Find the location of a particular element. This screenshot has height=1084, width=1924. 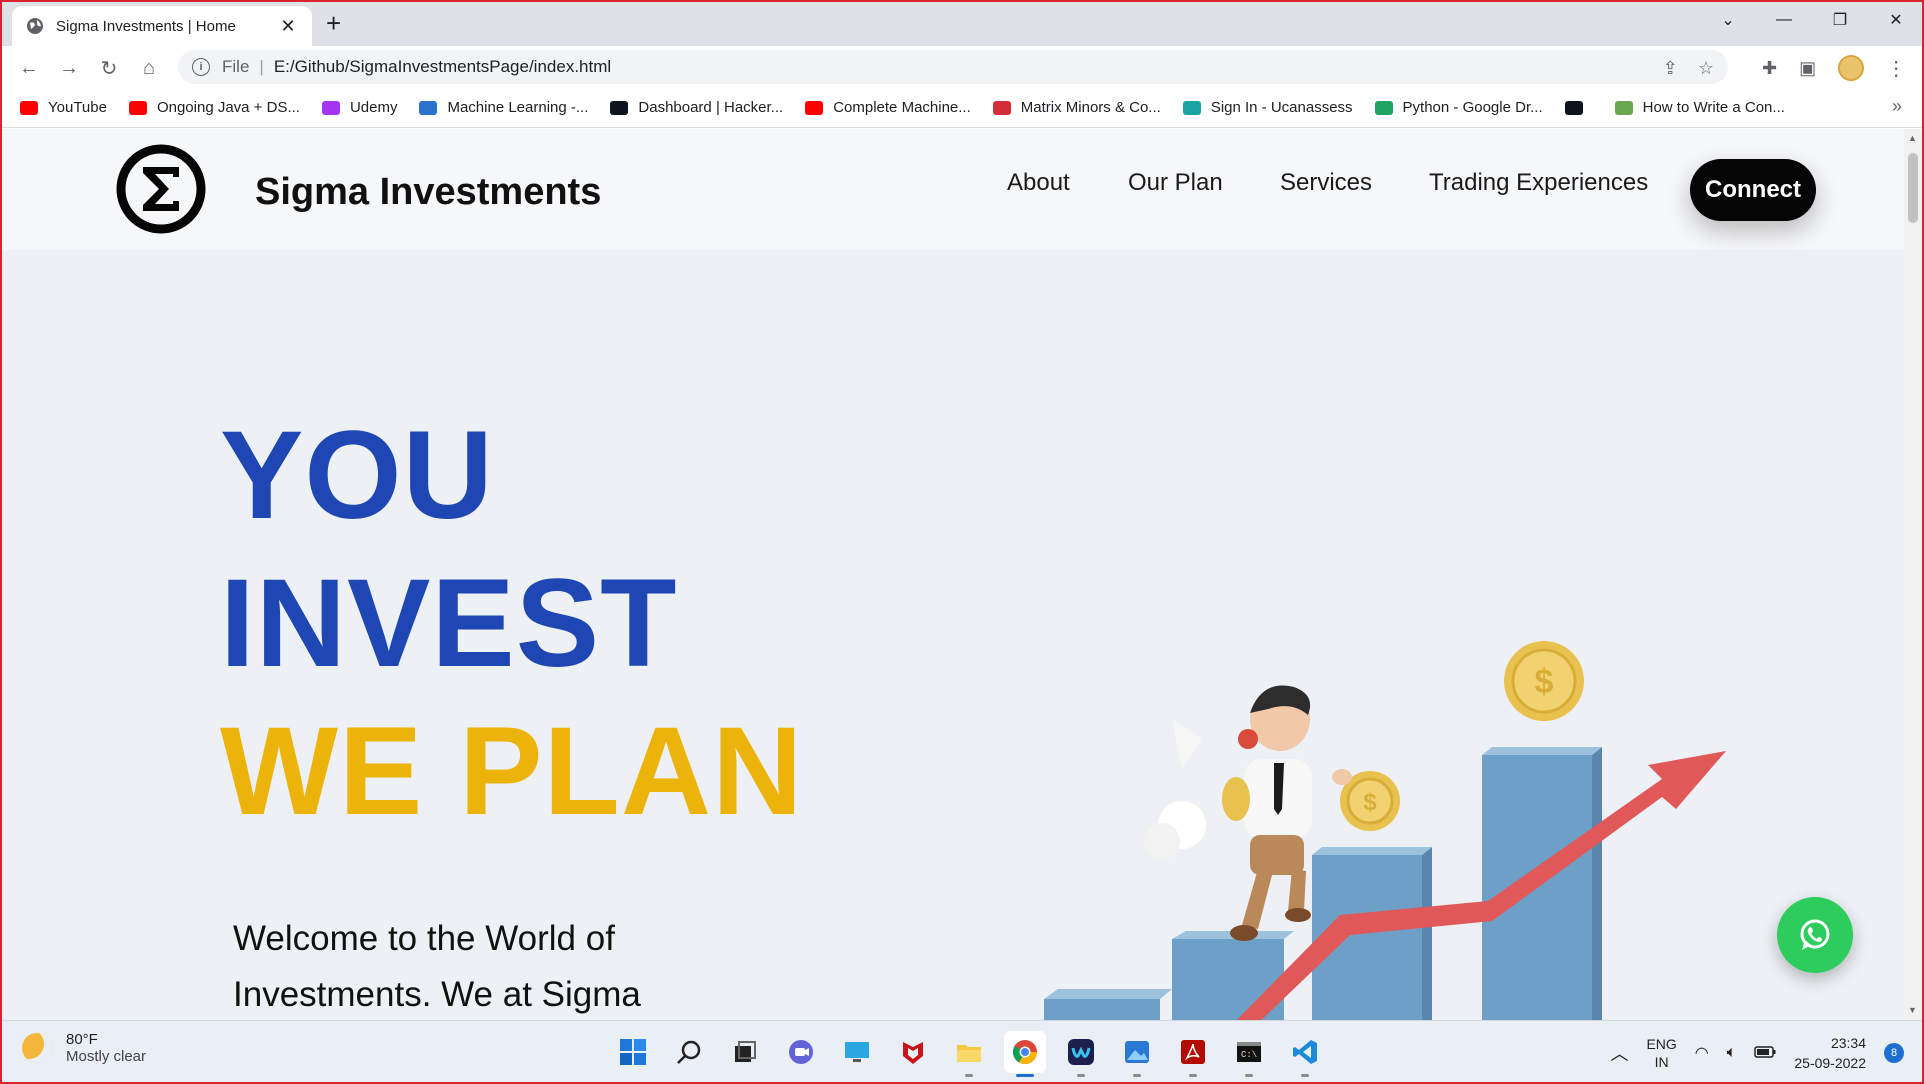

search-icon is located at coordinates (689, 1052).